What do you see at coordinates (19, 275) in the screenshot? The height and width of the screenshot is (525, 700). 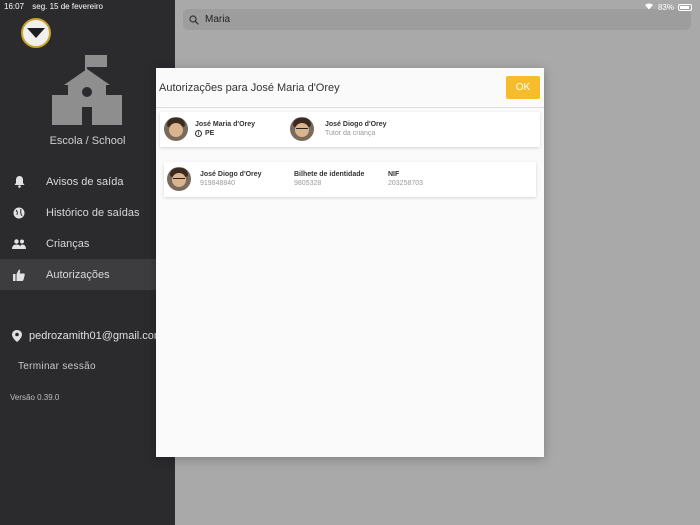 I see `thumbs-up-icon` at bounding box center [19, 275].